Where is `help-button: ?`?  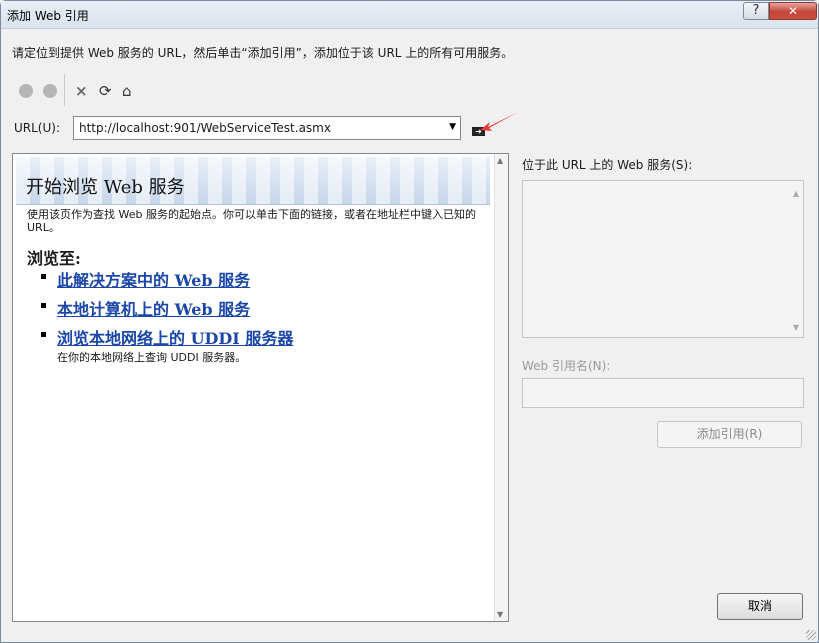 help-button: ? is located at coordinates (756, 11).